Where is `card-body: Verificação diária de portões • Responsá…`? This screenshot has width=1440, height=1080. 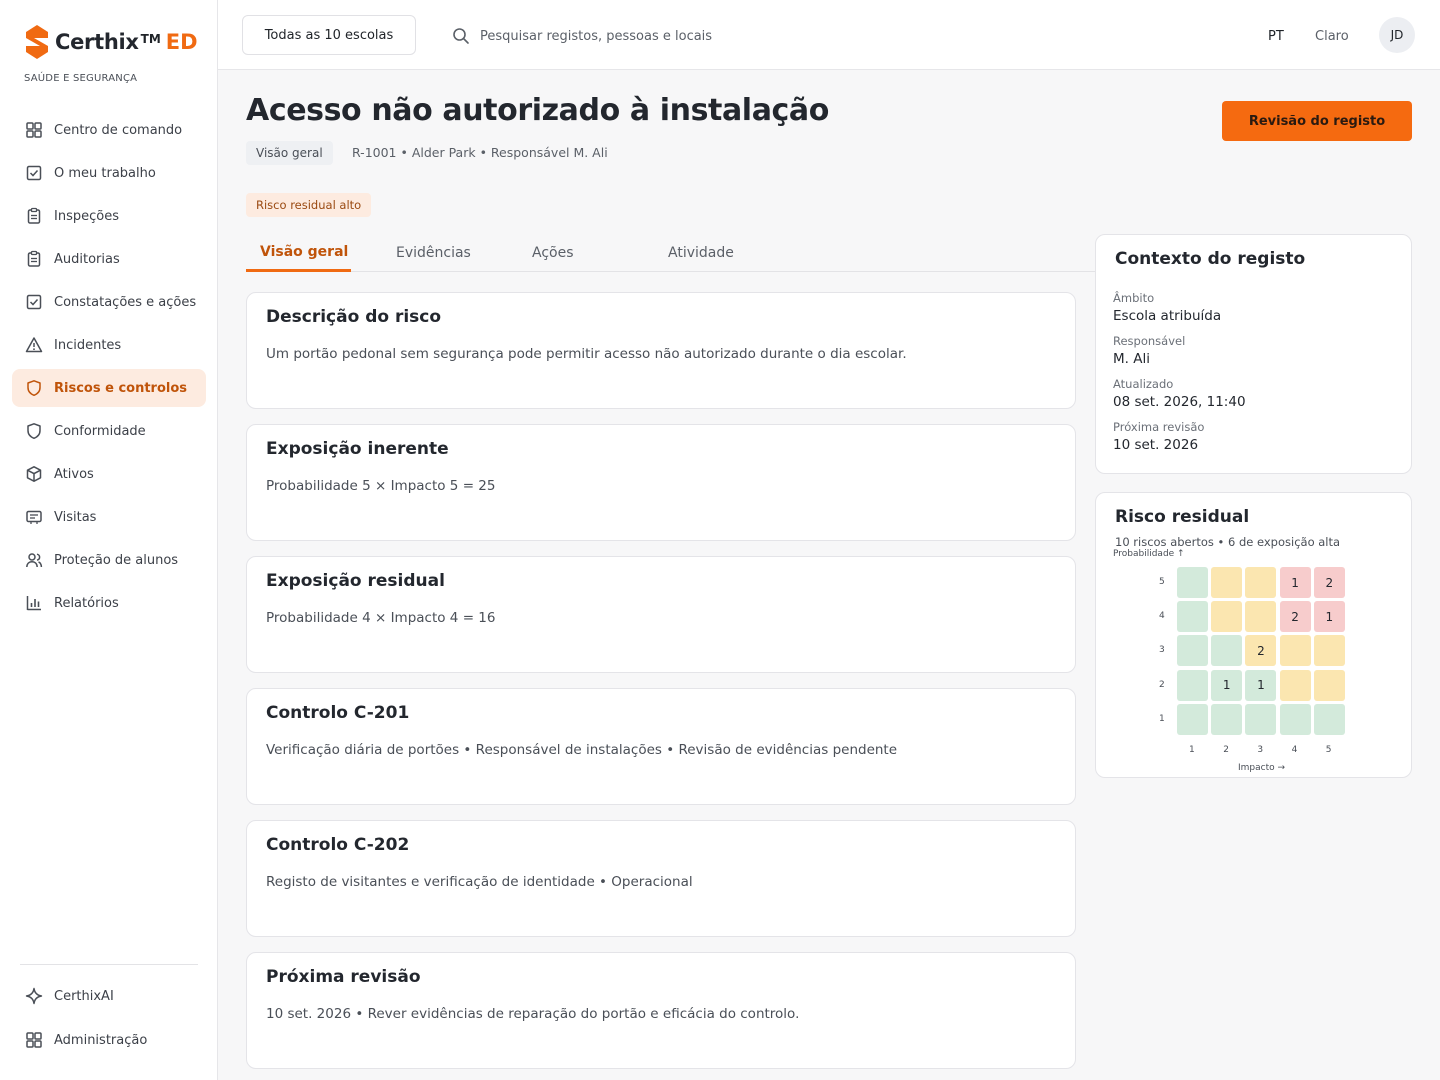
card-body: Verificação diária de portões • Responsá… is located at coordinates (582, 750).